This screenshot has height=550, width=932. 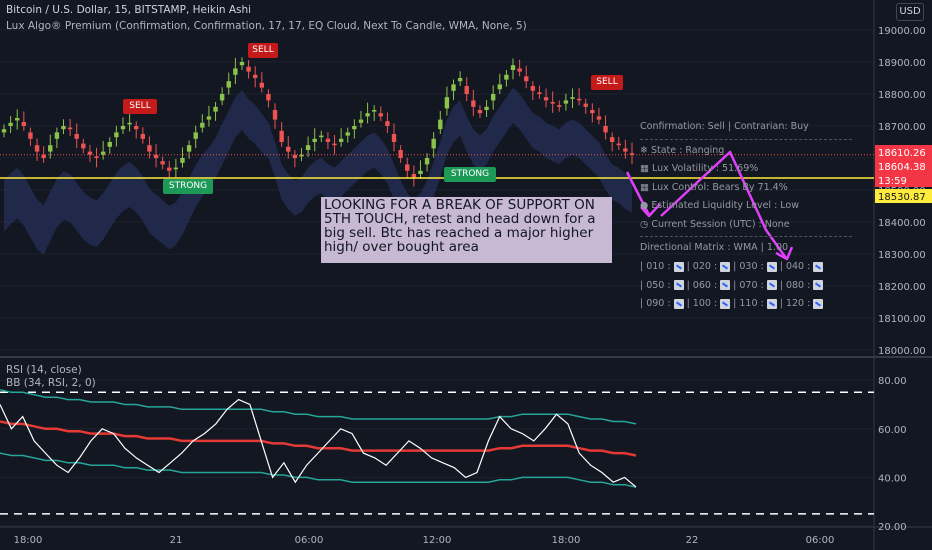 I want to click on y-tick-label: 18100.00, so click(x=902, y=319).